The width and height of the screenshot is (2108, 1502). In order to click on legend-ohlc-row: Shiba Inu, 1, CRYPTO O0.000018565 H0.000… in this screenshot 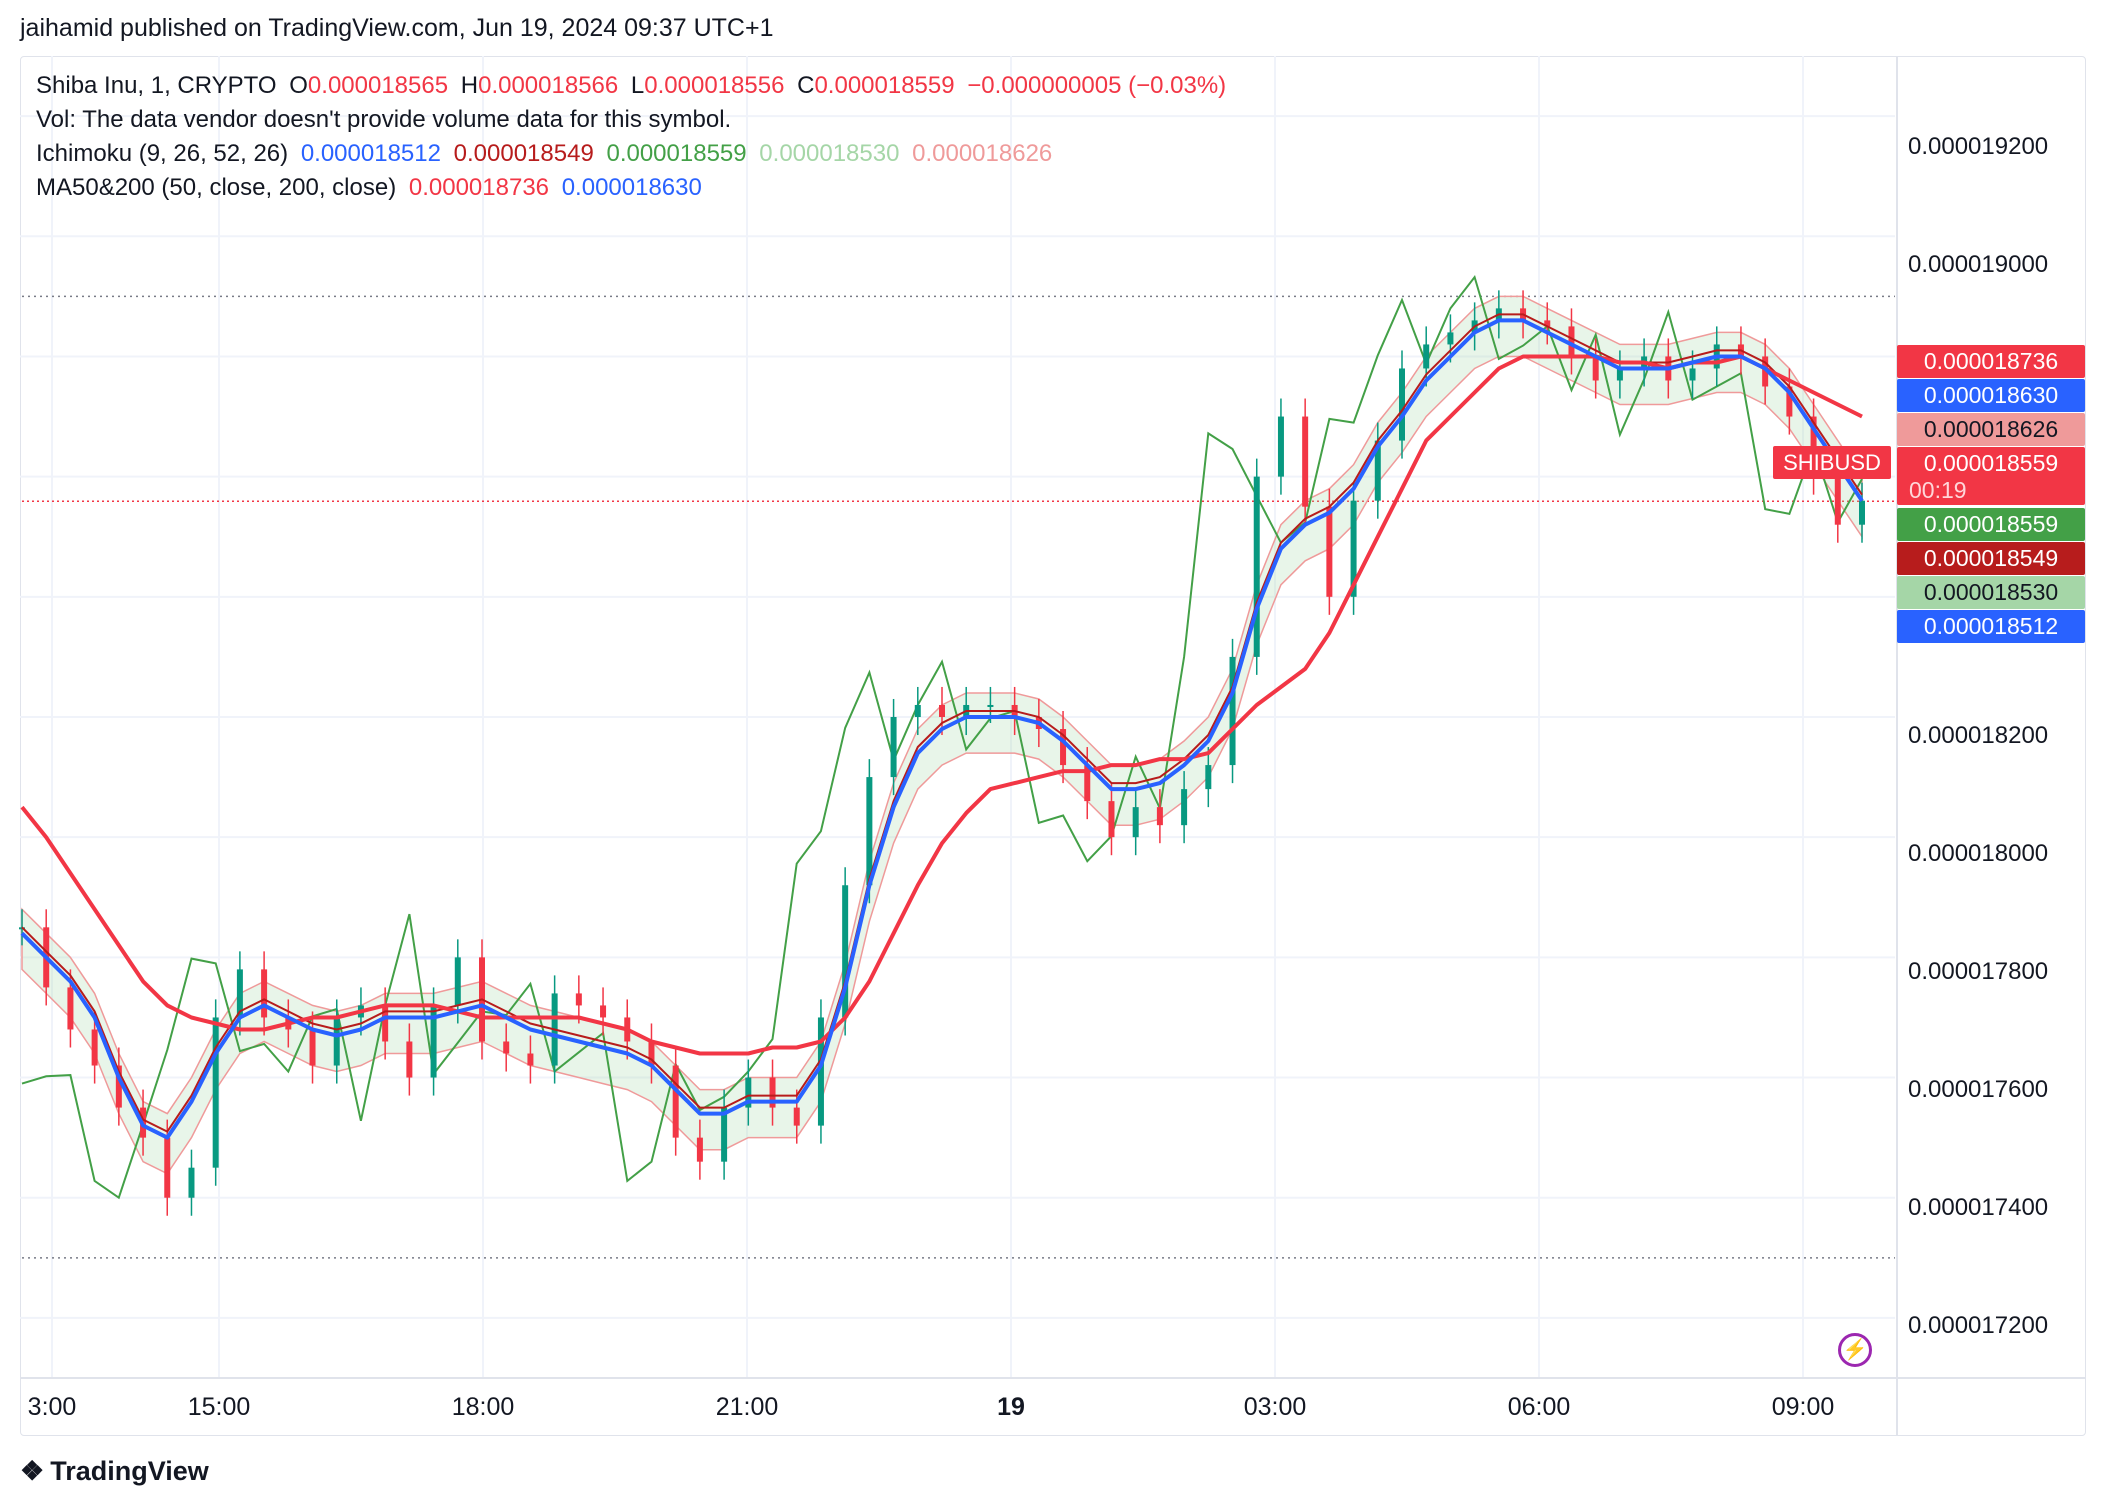, I will do `click(634, 86)`.